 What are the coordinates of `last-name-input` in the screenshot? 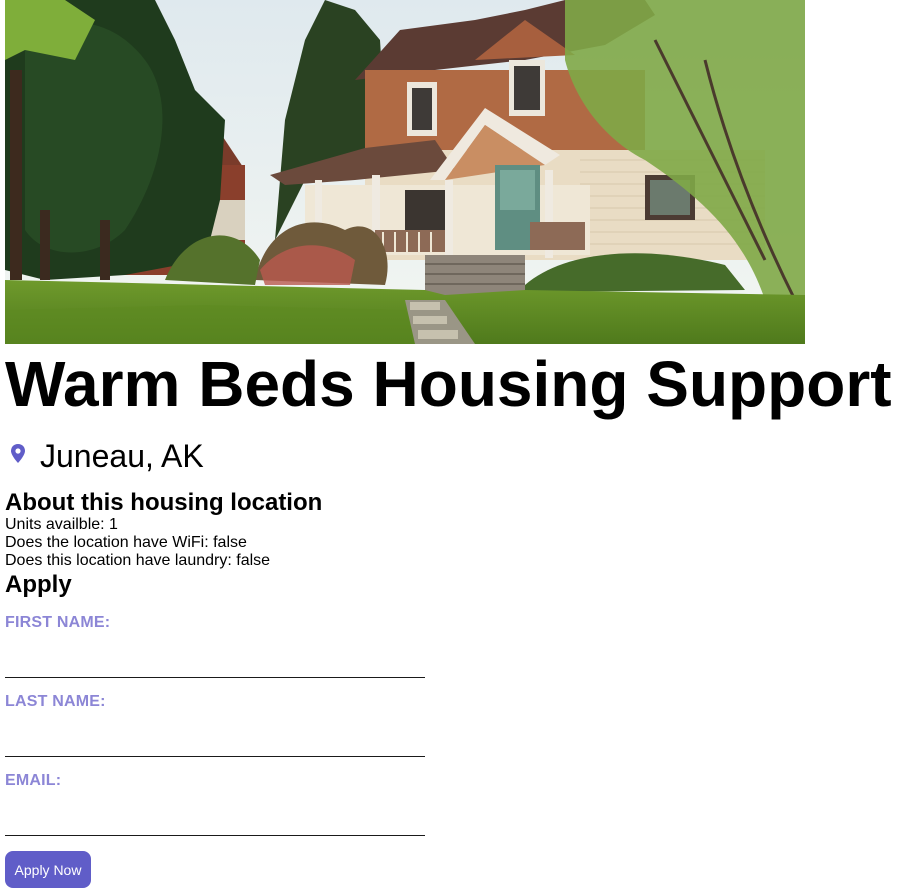 It's located at (215, 742).